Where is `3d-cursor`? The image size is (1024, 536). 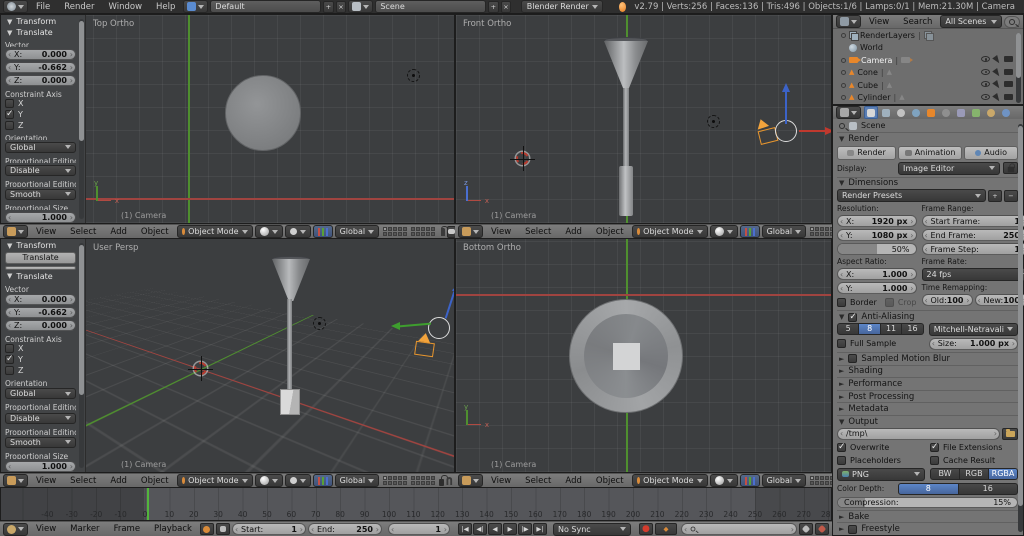 3d-cursor is located at coordinates (200, 368).